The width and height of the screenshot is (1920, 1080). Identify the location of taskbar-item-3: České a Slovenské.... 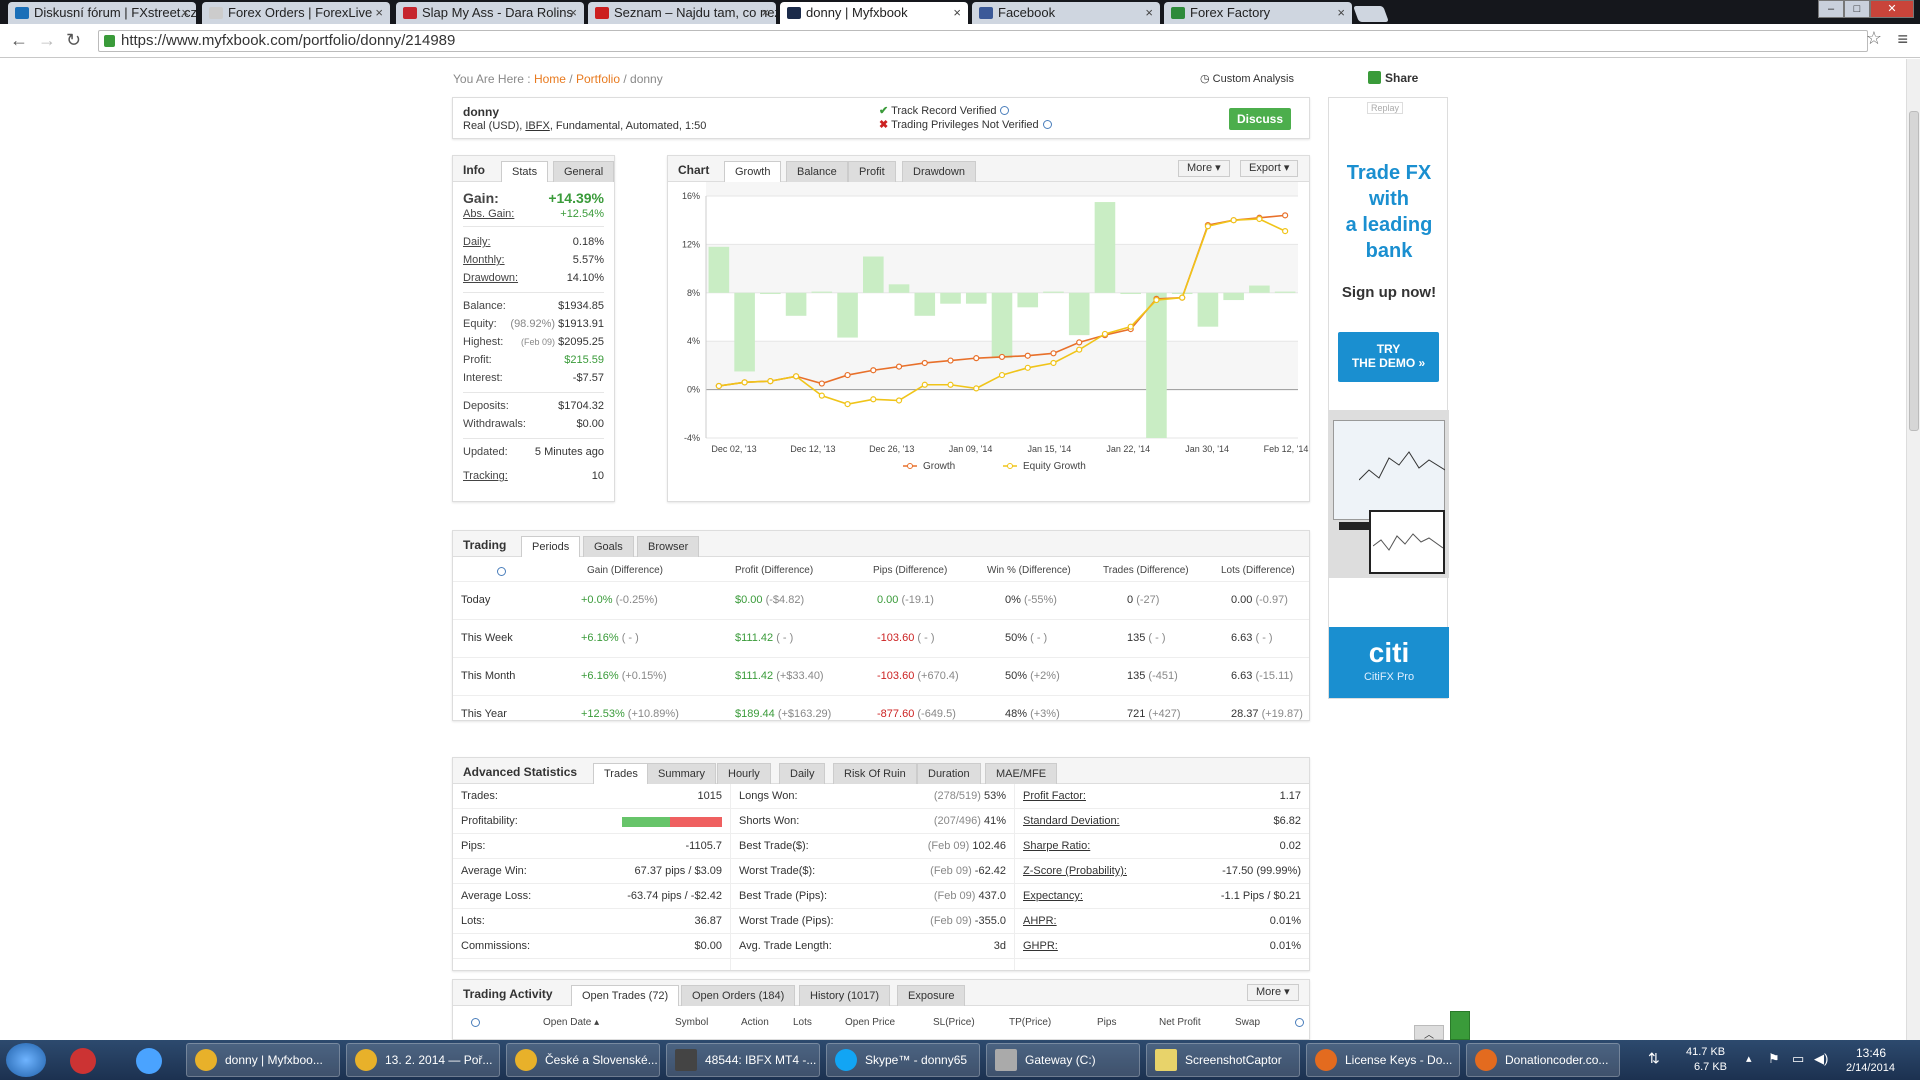
(583, 1060).